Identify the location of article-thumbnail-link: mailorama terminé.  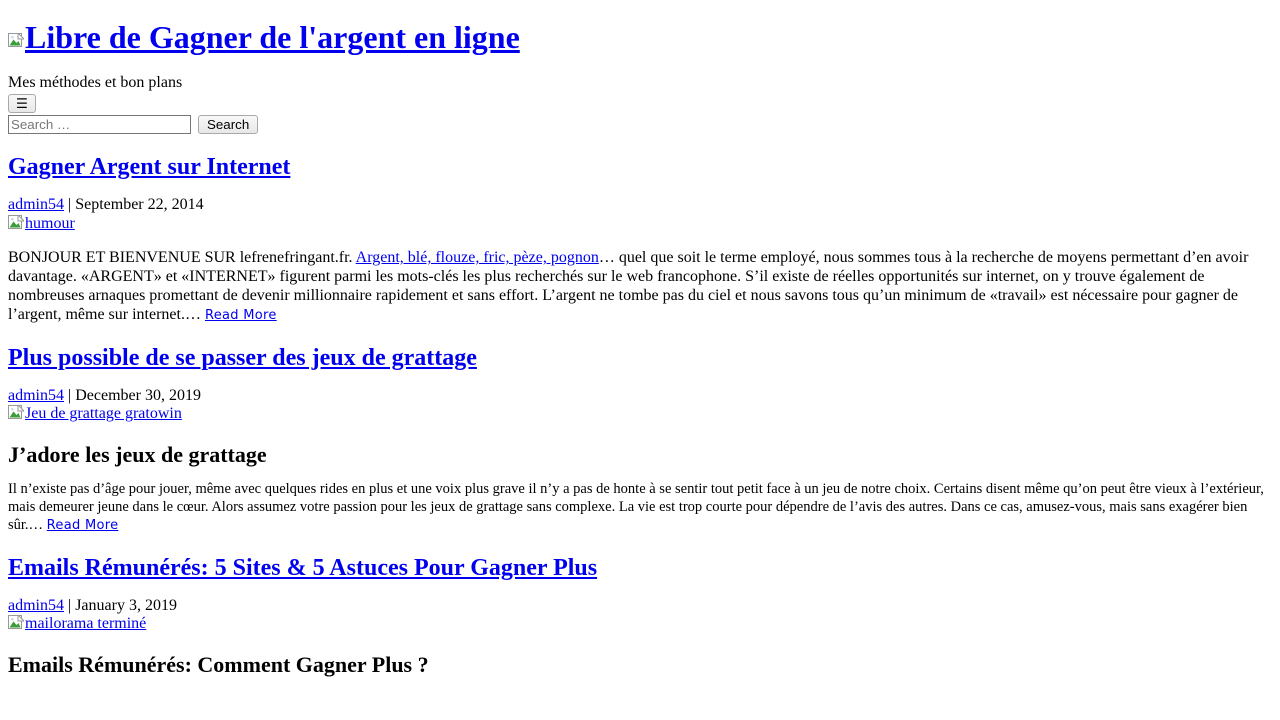
(77, 623).